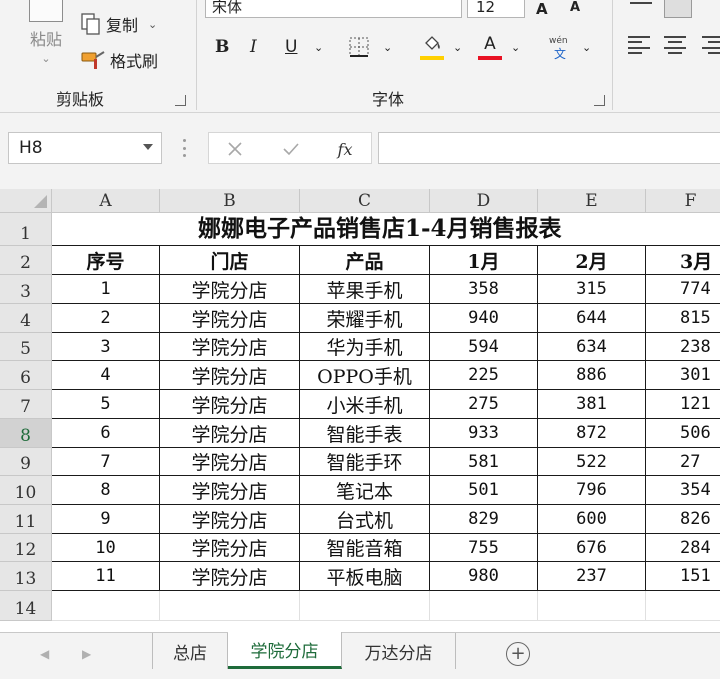 The width and height of the screenshot is (720, 679). What do you see at coordinates (484, 289) in the screenshot?
I see `data-cell: 358` at bounding box center [484, 289].